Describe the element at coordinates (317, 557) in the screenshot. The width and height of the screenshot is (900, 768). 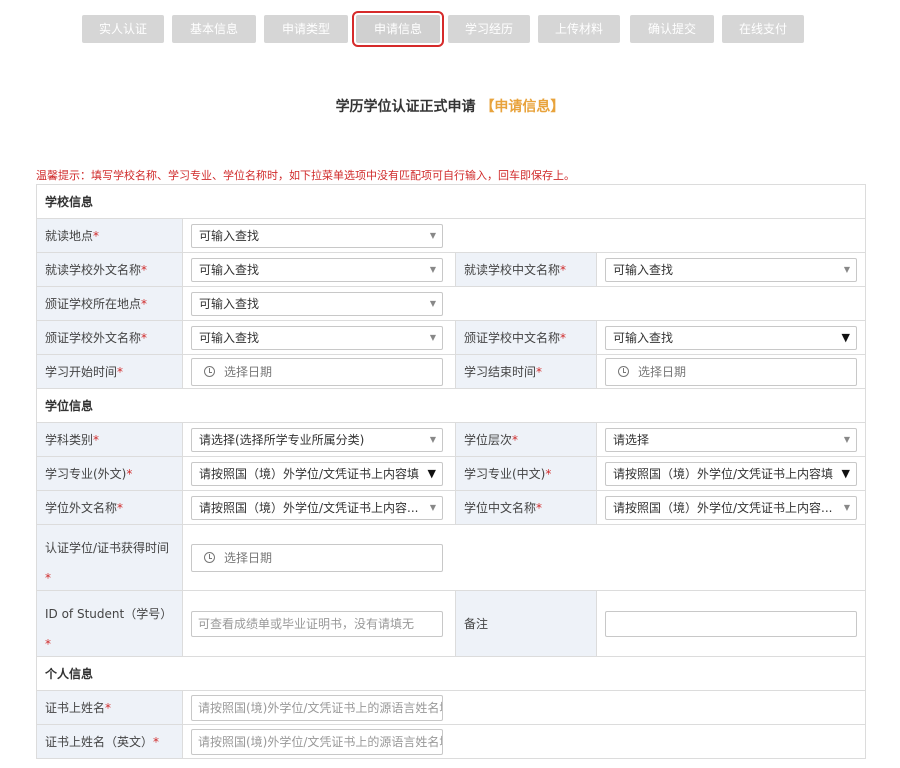
I see `certificate-time-date-input: 选择日期` at that location.